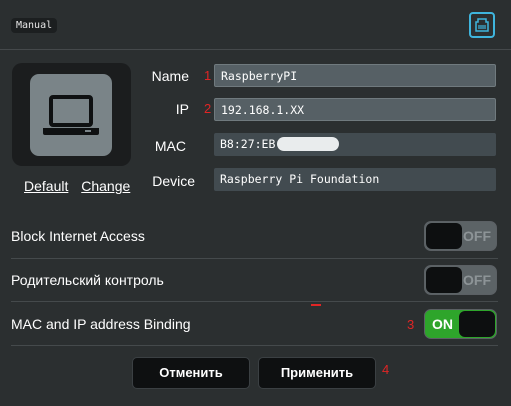  Describe the element at coordinates (101, 324) in the screenshot. I see `mac-ip-binding-label: MAC and IP address Binding` at that location.